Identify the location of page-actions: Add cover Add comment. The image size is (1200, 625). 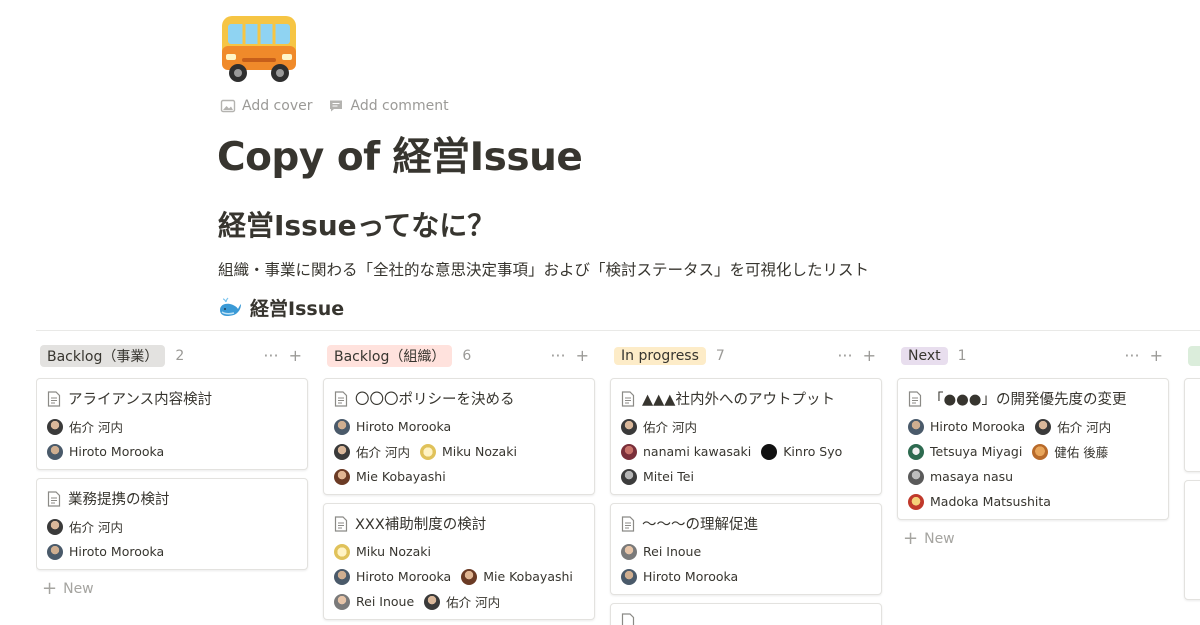
(334, 106).